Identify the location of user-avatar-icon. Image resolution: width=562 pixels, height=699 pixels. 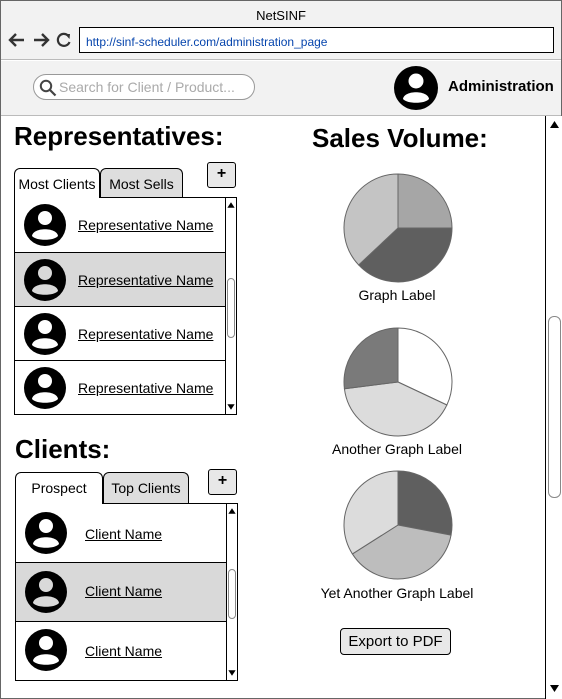
(416, 88).